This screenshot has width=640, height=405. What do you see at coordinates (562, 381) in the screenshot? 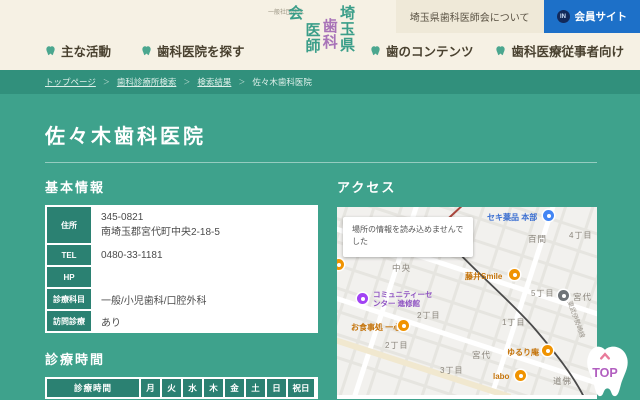
I see `map-place-label: 道佛` at bounding box center [562, 381].